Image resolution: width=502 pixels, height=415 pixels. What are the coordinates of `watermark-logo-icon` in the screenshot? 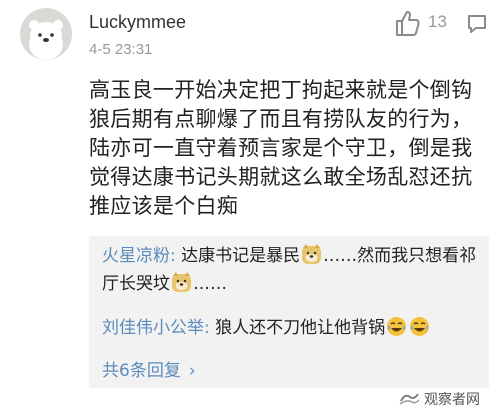 It's located at (409, 399).